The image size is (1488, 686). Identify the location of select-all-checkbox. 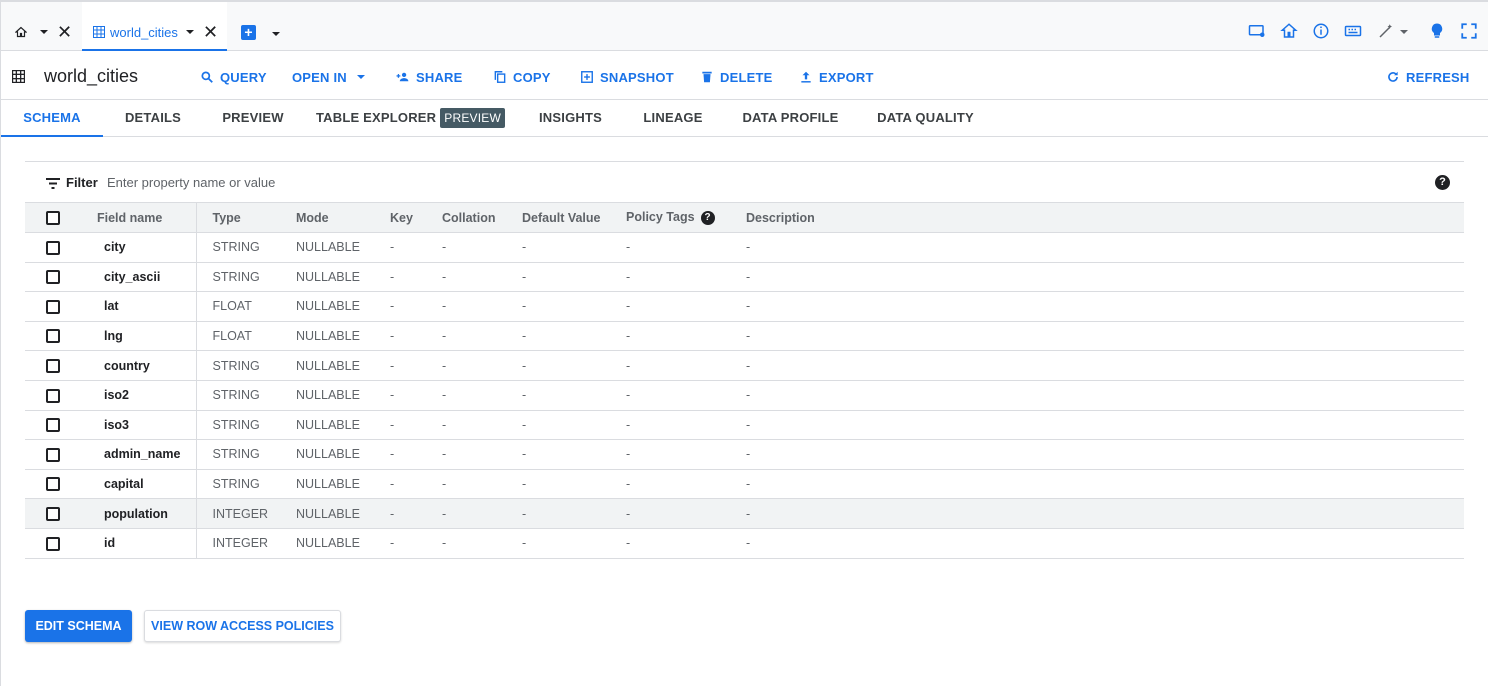
(53, 217).